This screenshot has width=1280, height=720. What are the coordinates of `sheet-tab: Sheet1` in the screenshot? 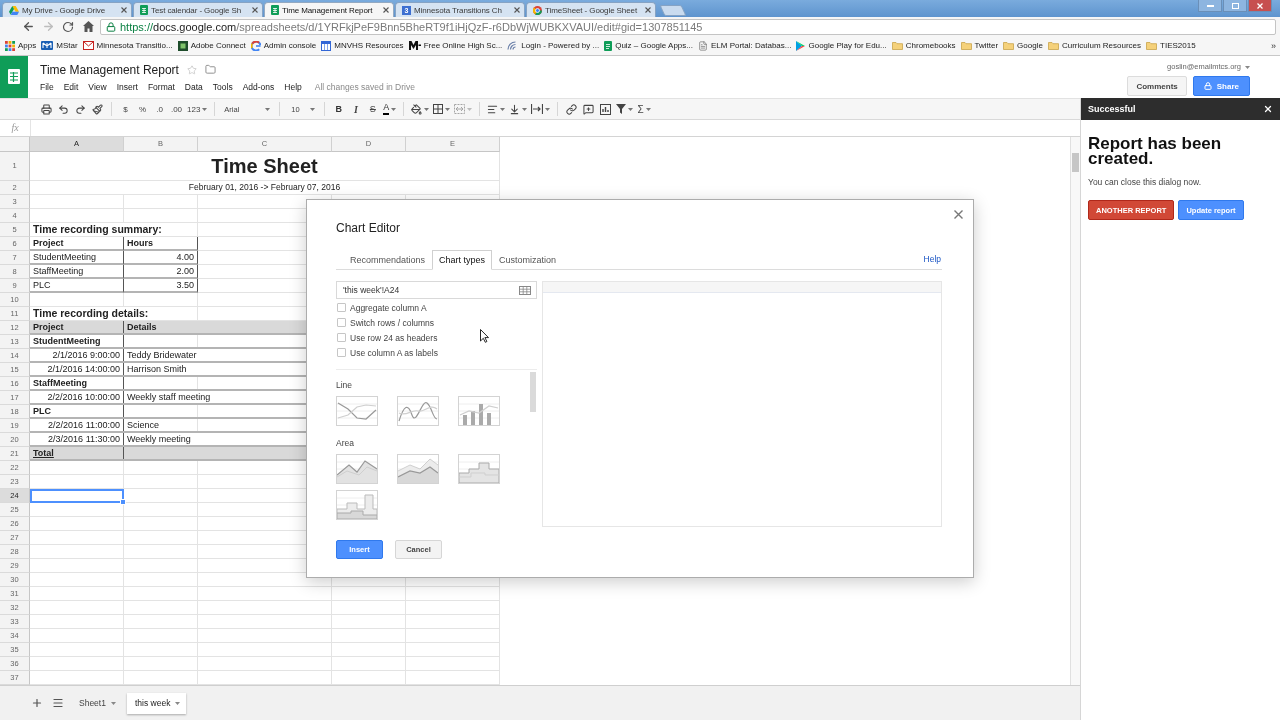 It's located at (96, 703).